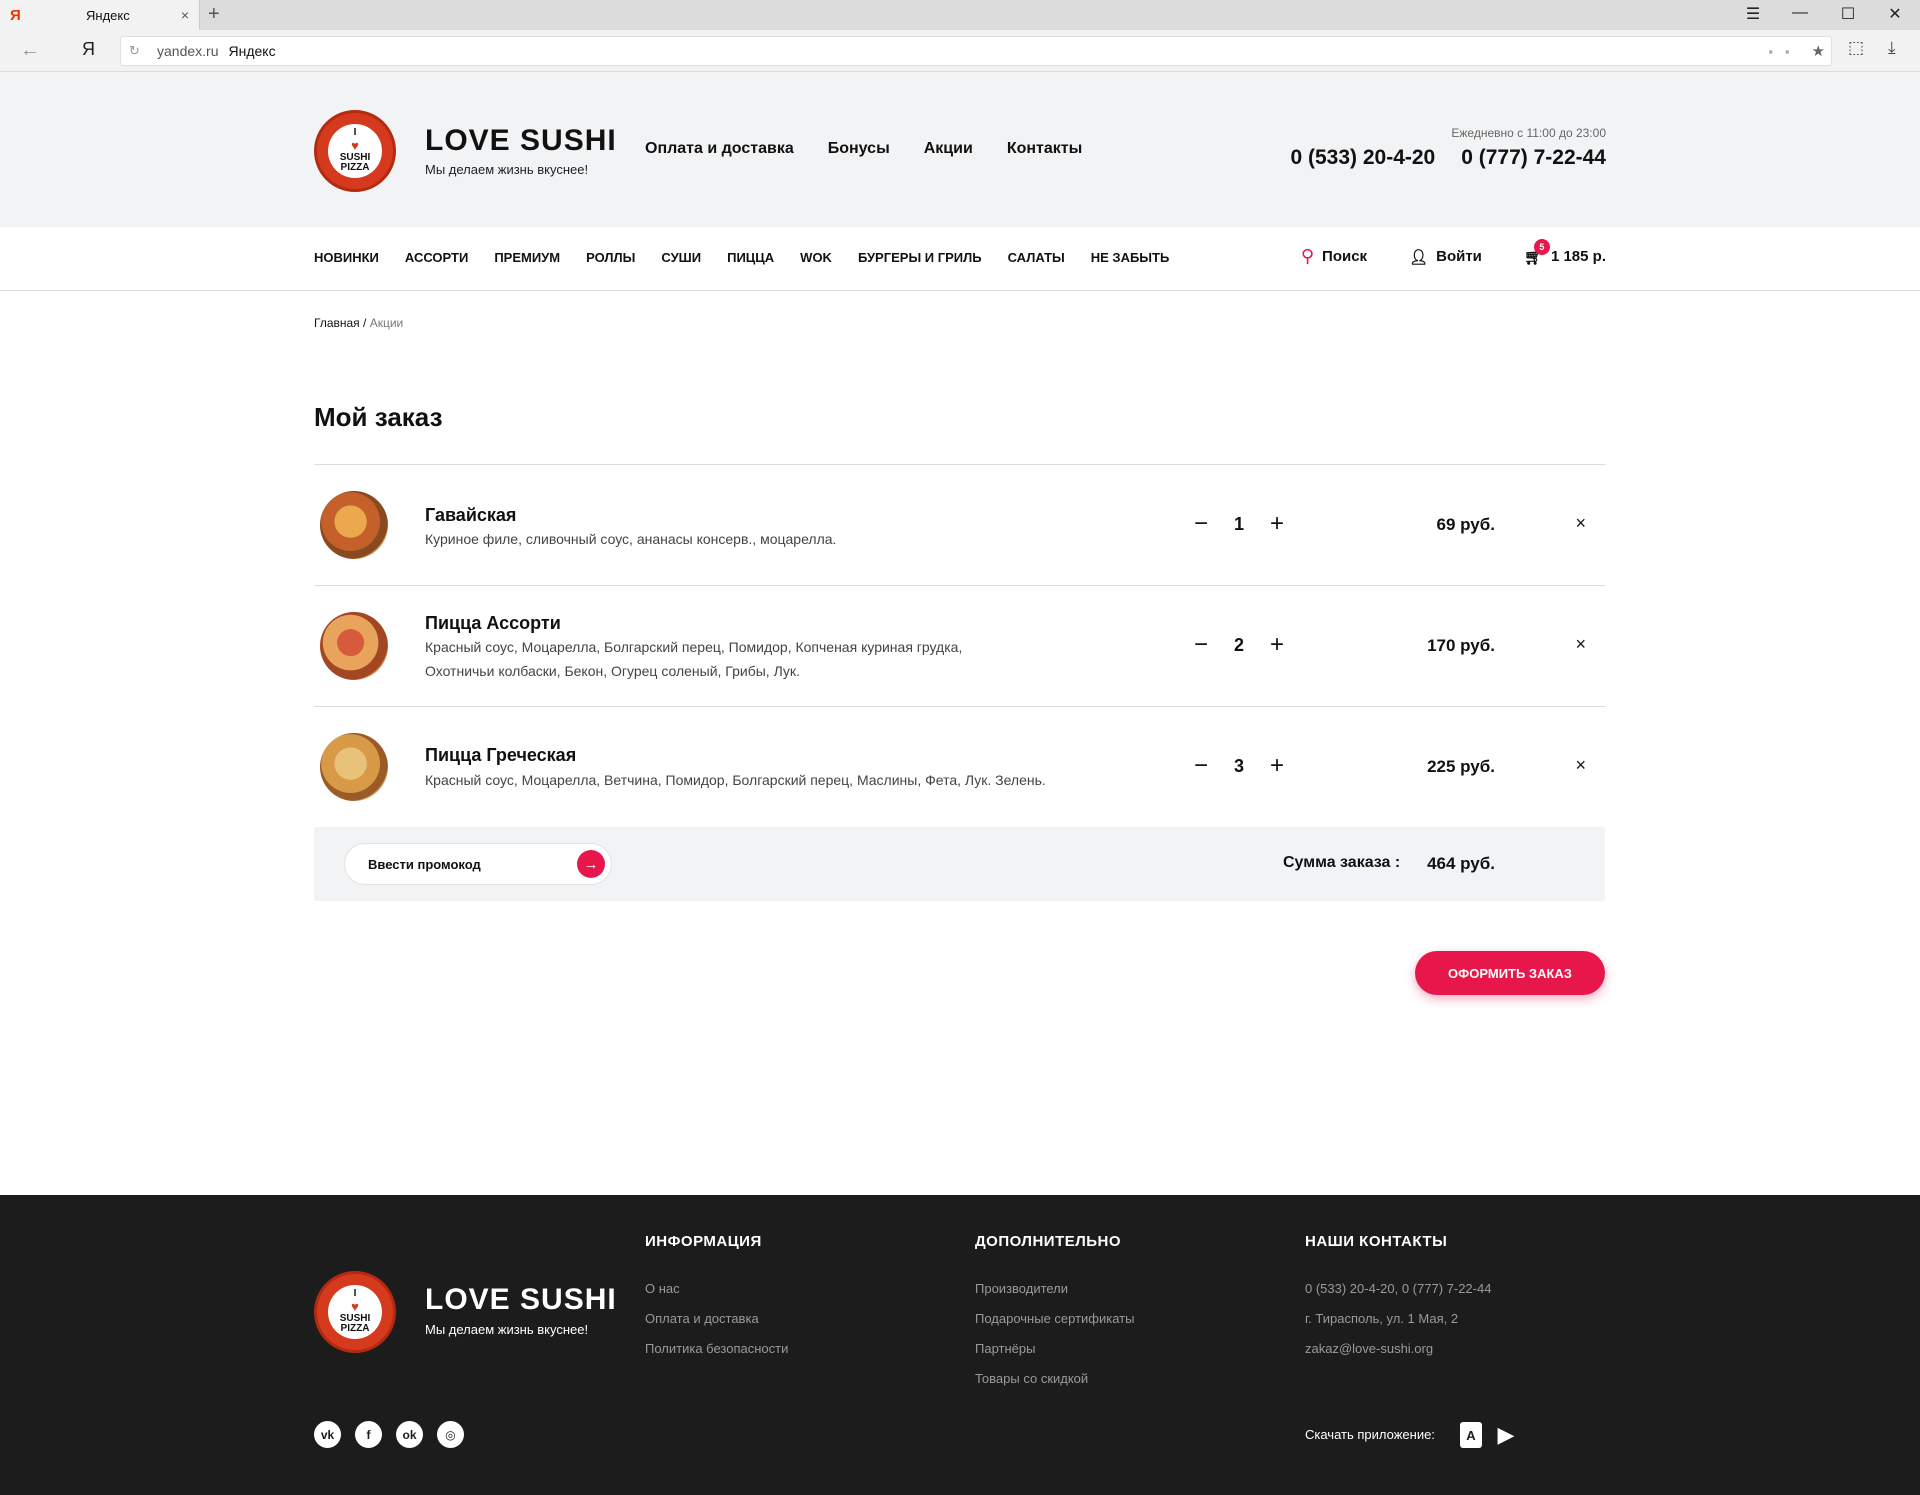 Image resolution: width=1920 pixels, height=1495 pixels. I want to click on browser-menu-icon: ☰, so click(1753, 14).